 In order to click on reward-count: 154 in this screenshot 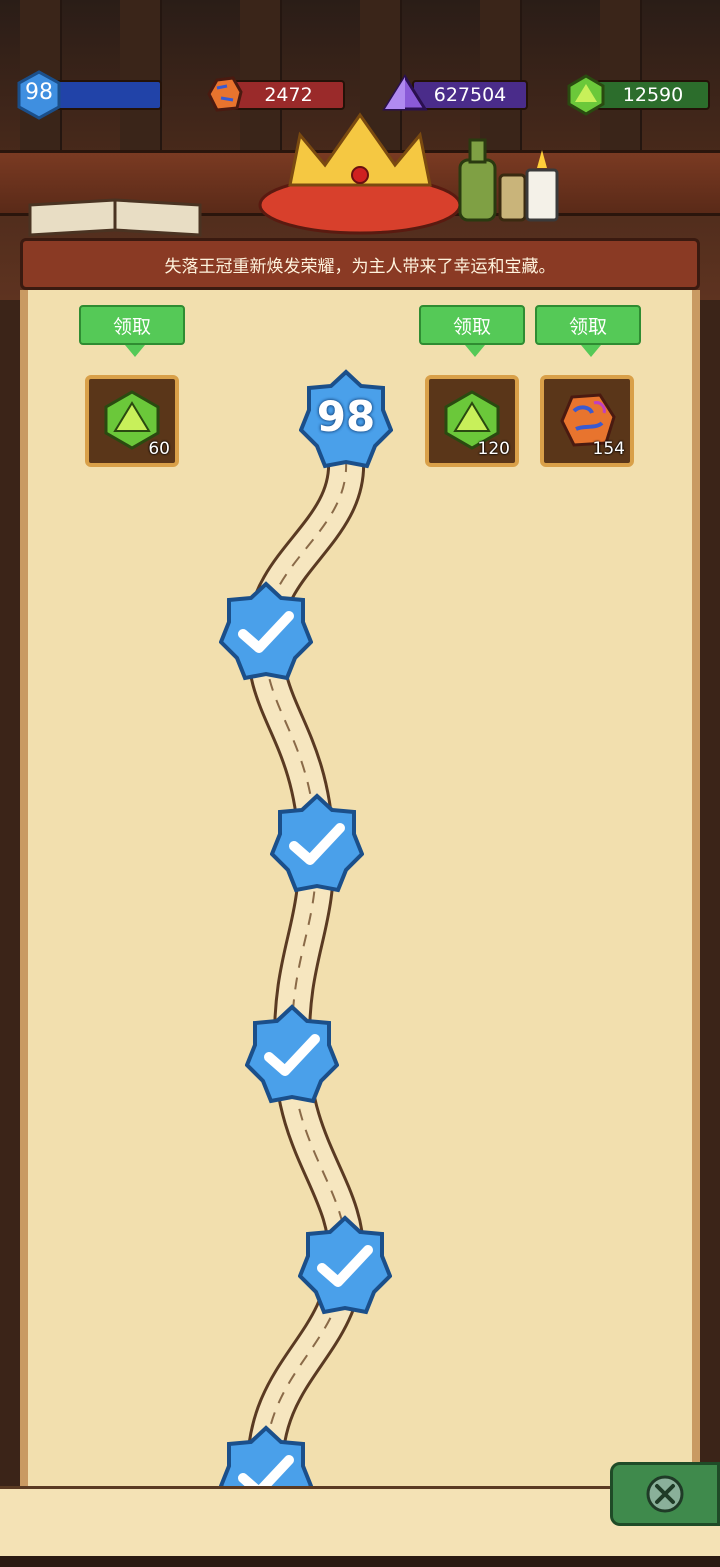, I will do `click(608, 449)`.